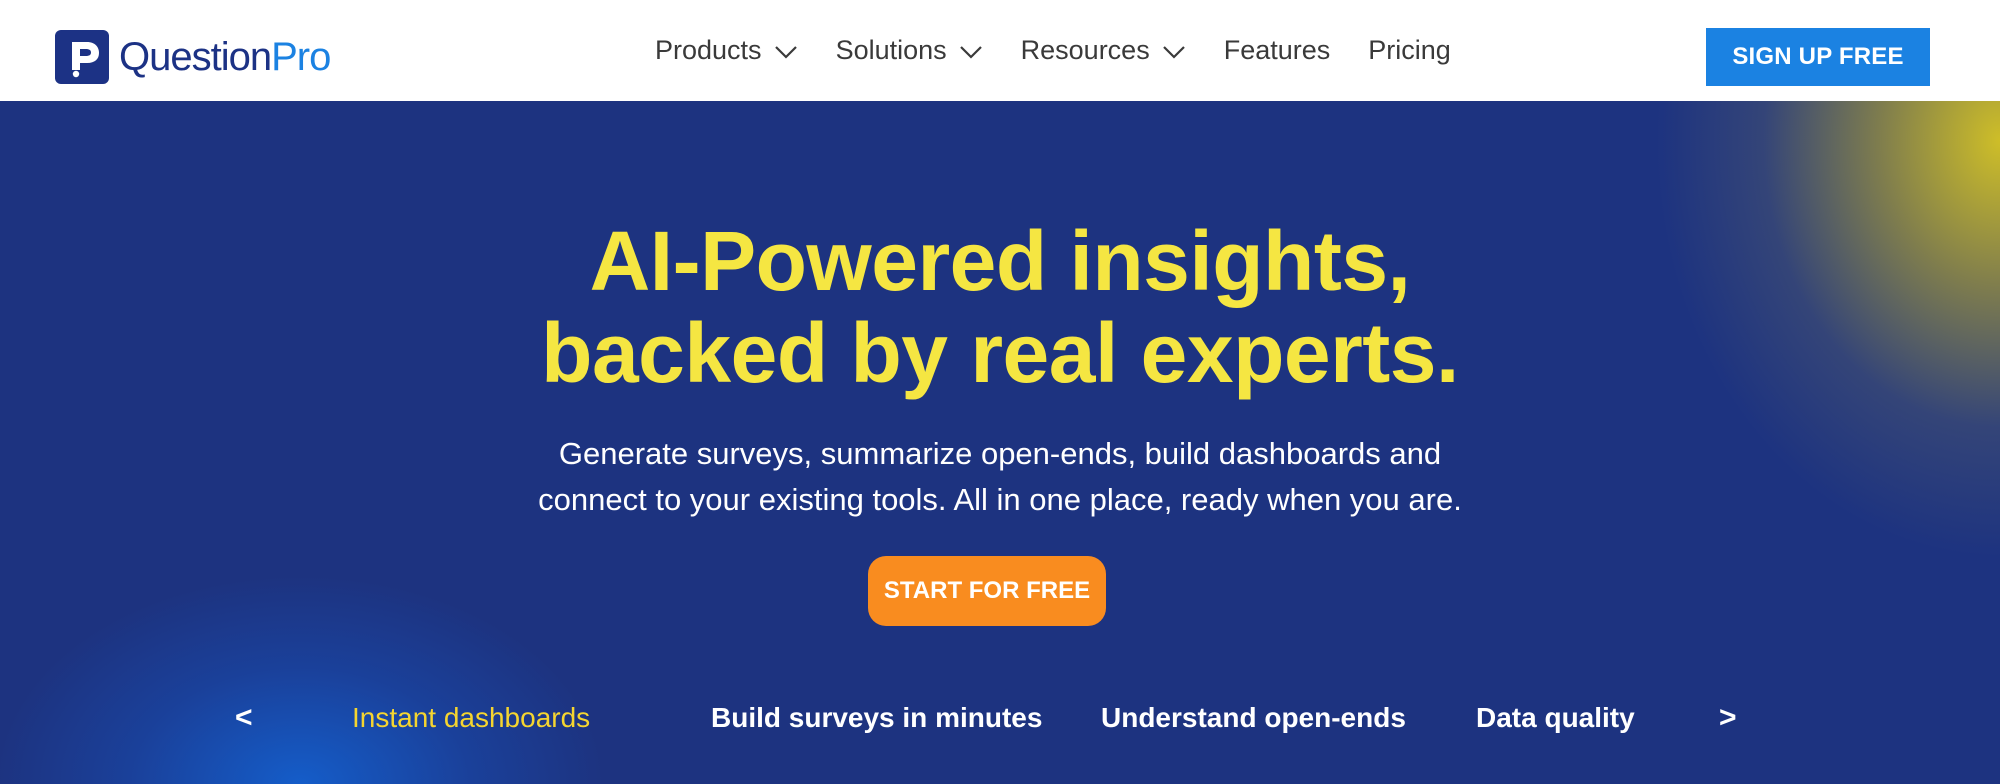  I want to click on carousel-tab-understand-open-ends: Understand open-ends, so click(1253, 718).